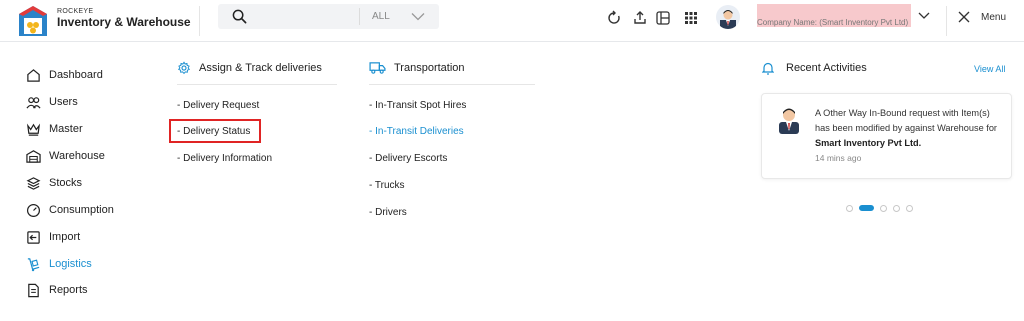 The height and width of the screenshot is (321, 1024). Describe the element at coordinates (33, 156) in the screenshot. I see `warehouse-icon` at that location.